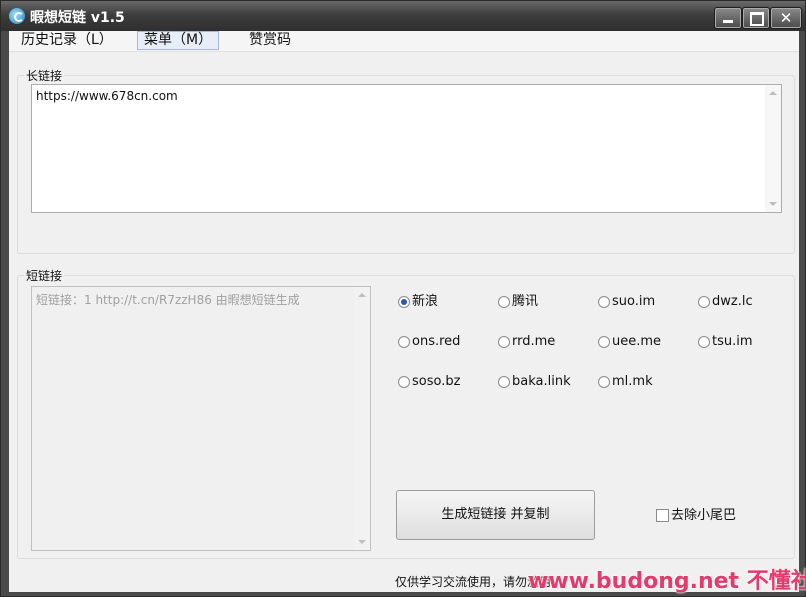  Describe the element at coordinates (495, 515) in the screenshot. I see `generate-copy-button: 生成短链接 并复制` at that location.